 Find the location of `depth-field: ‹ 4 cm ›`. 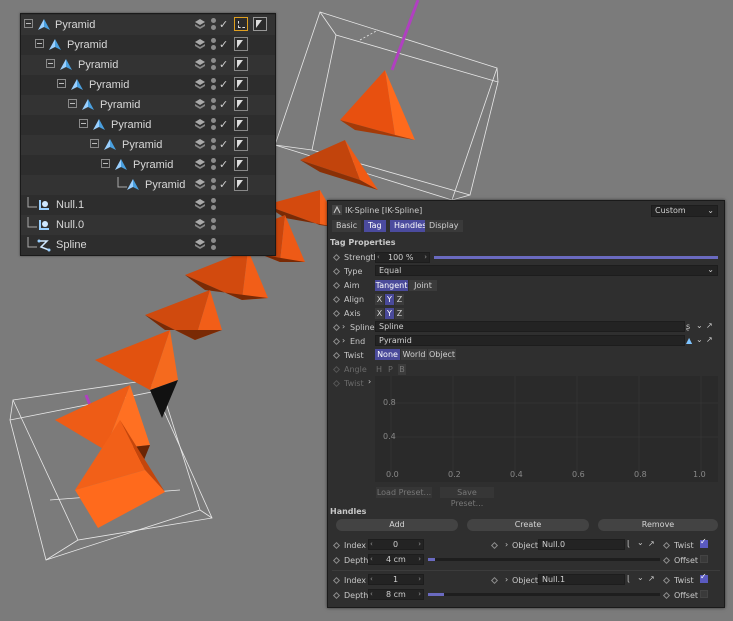

depth-field: ‹ 4 cm › is located at coordinates (396, 559).